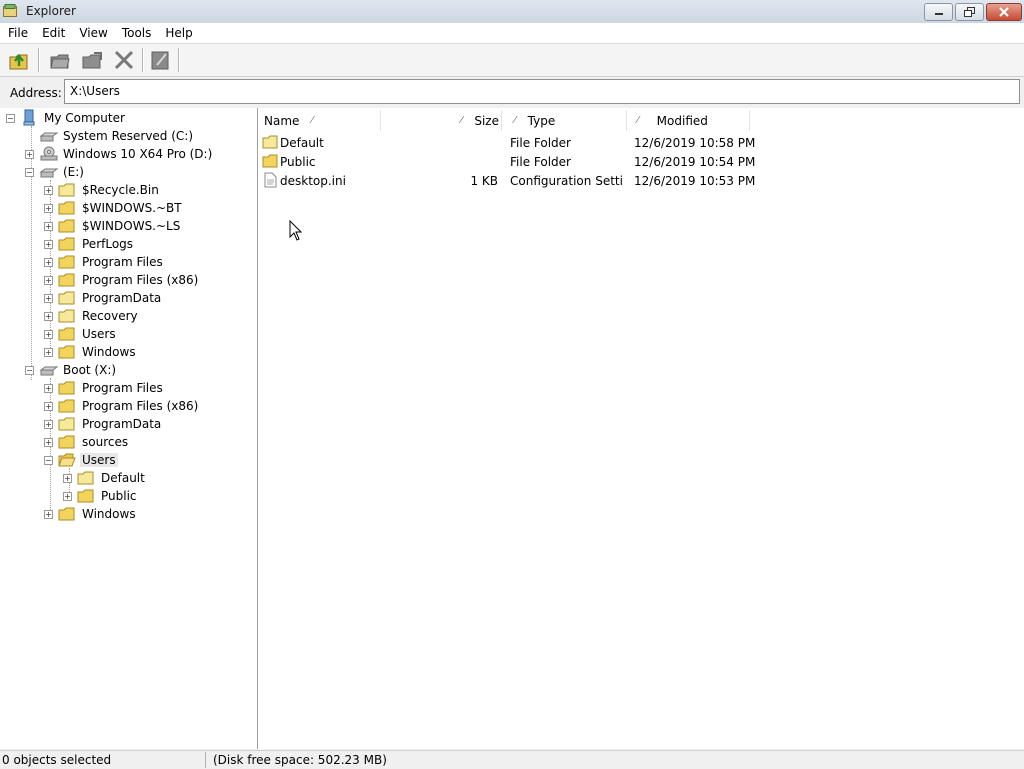 The image size is (1024, 769). What do you see at coordinates (99, 334) in the screenshot?
I see `tree-item-label: Users` at bounding box center [99, 334].